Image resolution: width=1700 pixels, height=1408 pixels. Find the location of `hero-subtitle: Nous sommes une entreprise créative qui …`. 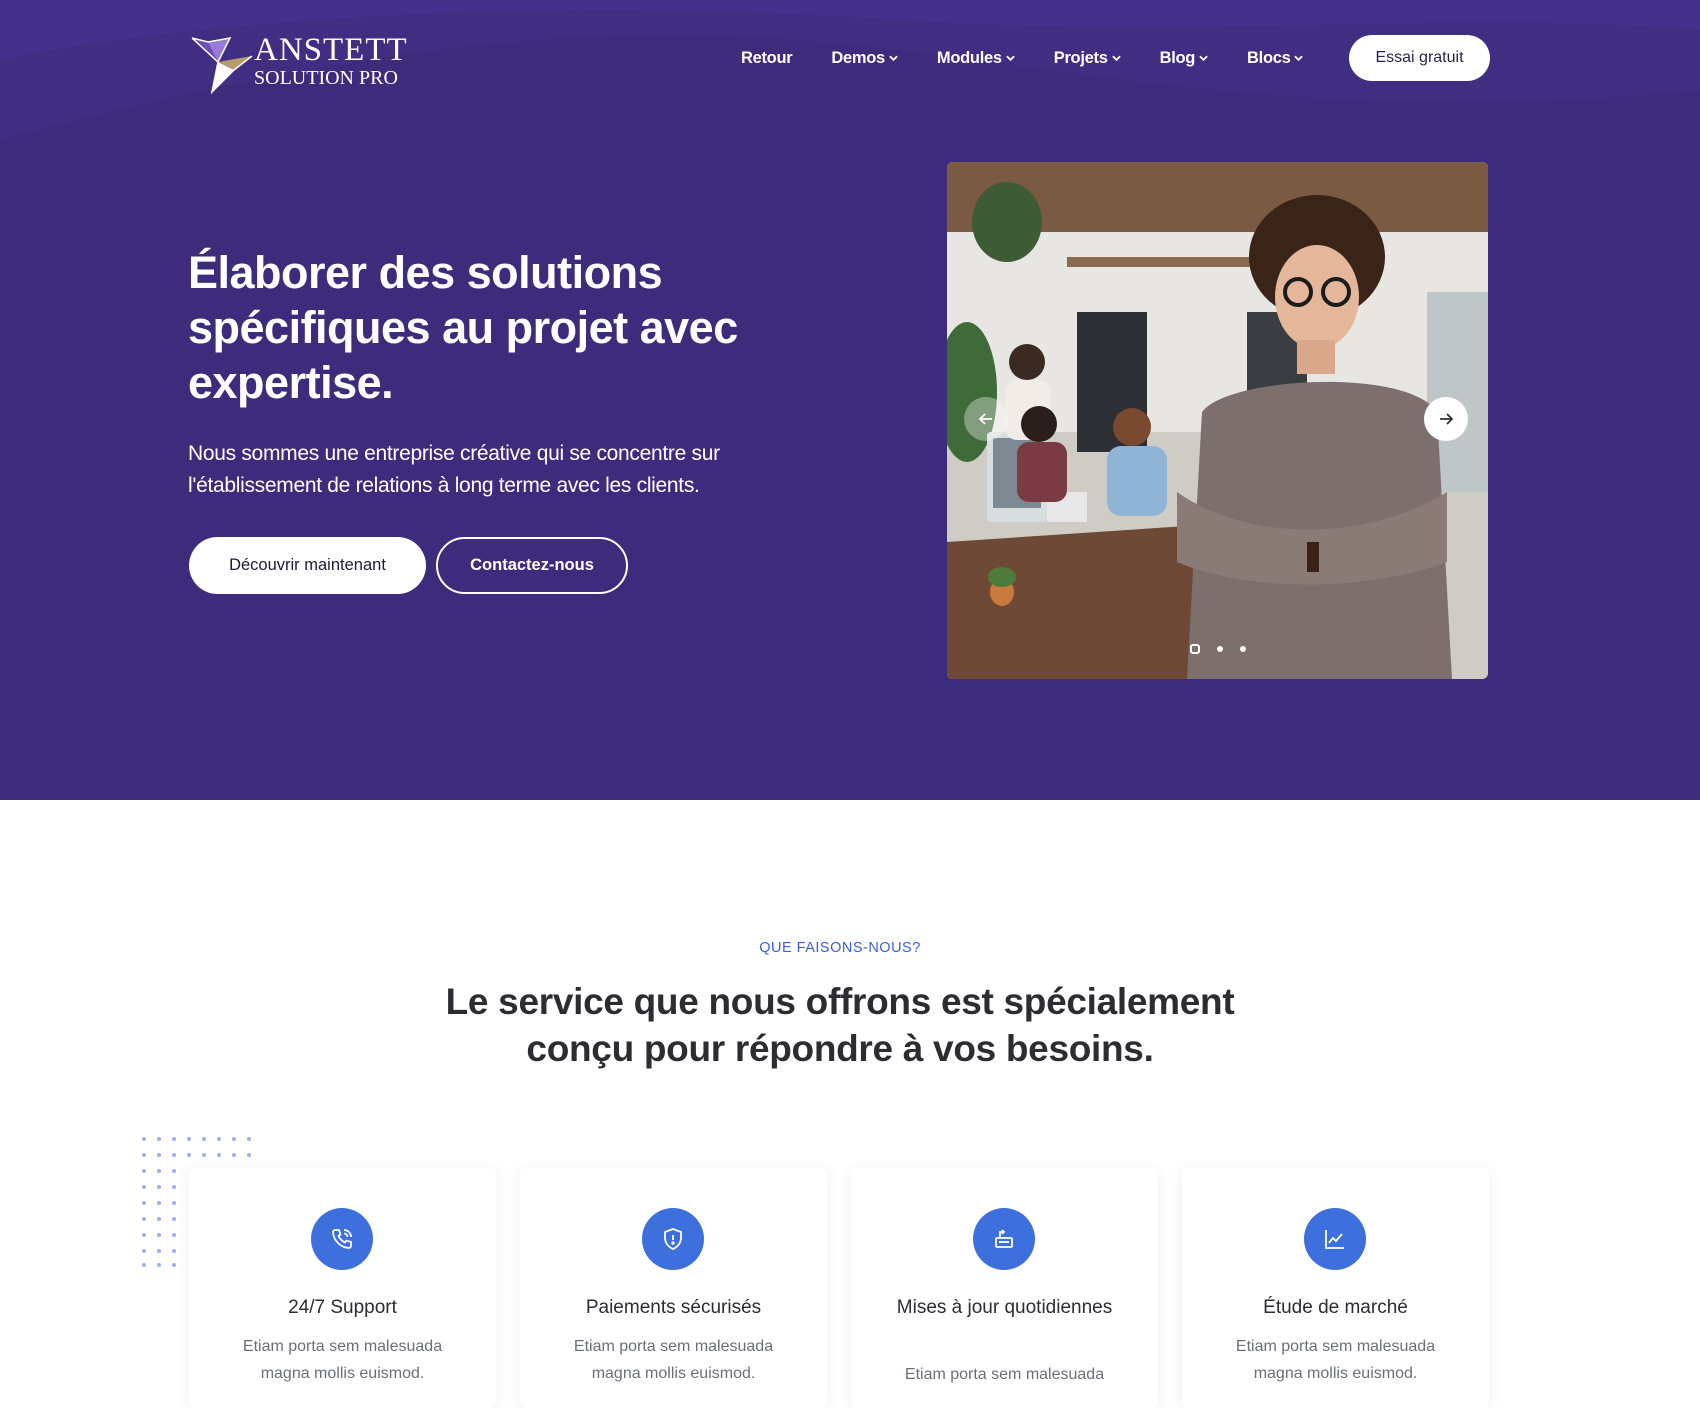

hero-subtitle: Nous sommes une entreprise créative qui … is located at coordinates (454, 469).